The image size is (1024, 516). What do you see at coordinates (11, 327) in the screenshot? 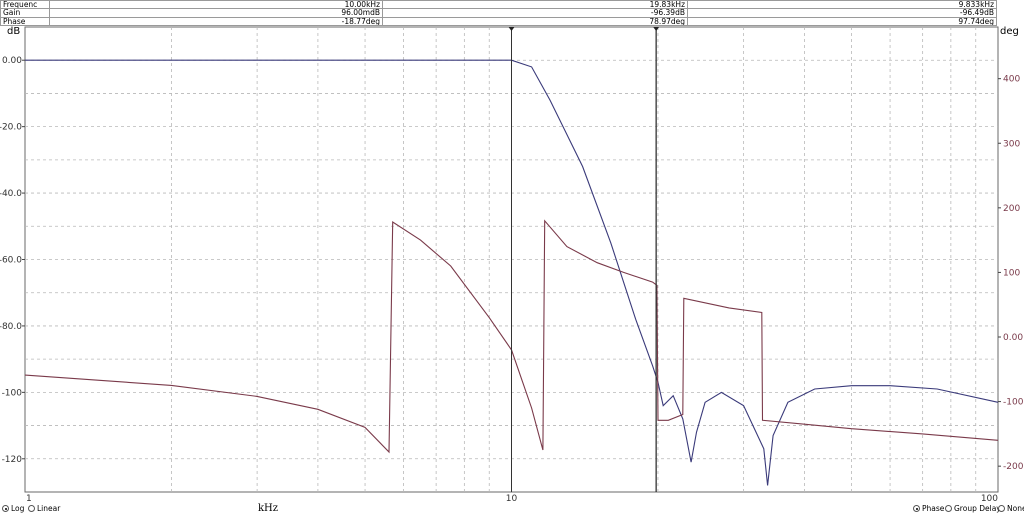
I see `y-left-tick-label: -80.0` at bounding box center [11, 327].